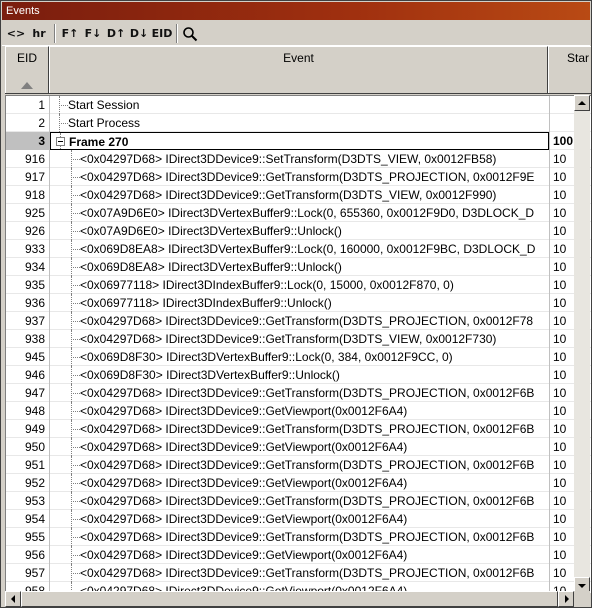 The width and height of the screenshot is (592, 608). What do you see at coordinates (28, 483) in the screenshot?
I see `eid-cell: 952` at bounding box center [28, 483].